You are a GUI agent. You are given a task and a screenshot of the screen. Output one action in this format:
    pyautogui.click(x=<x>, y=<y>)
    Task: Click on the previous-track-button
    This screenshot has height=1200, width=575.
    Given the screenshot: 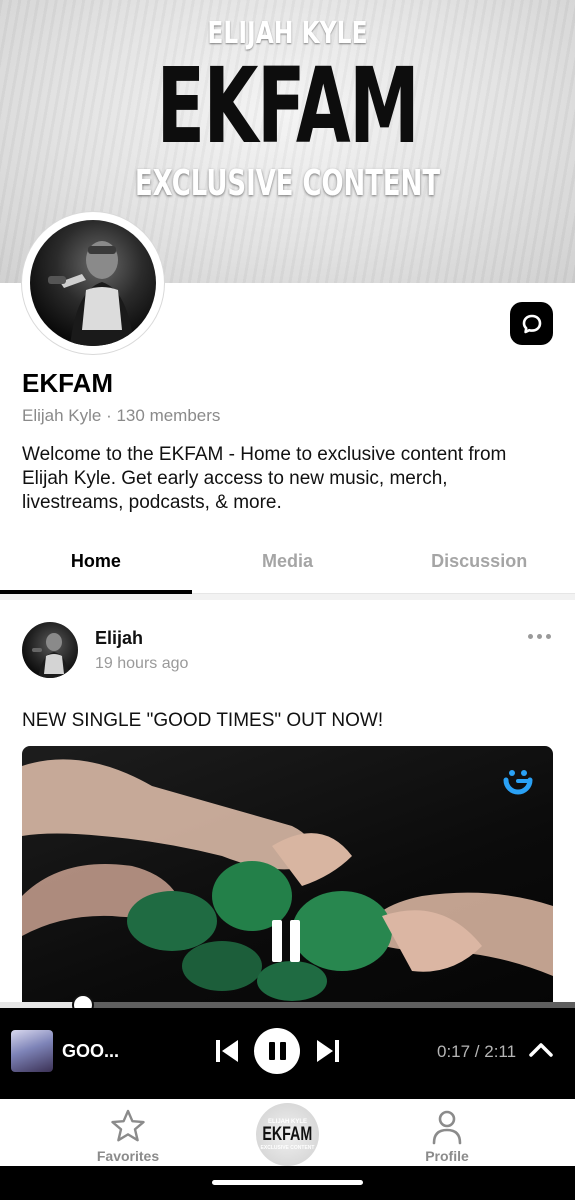 What is the action you would take?
    pyautogui.click(x=228, y=1051)
    